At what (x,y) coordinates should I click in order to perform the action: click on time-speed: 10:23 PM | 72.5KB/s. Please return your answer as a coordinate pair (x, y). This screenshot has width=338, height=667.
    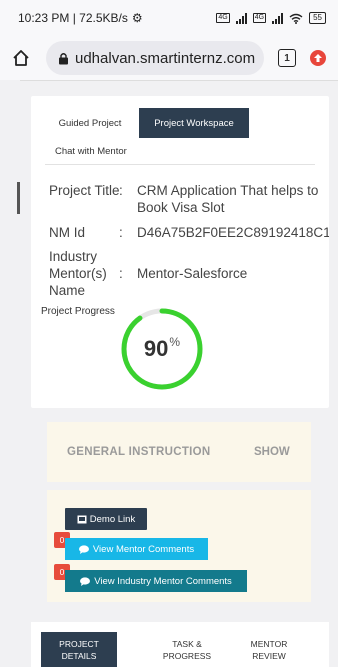
    Looking at the image, I should click on (73, 18).